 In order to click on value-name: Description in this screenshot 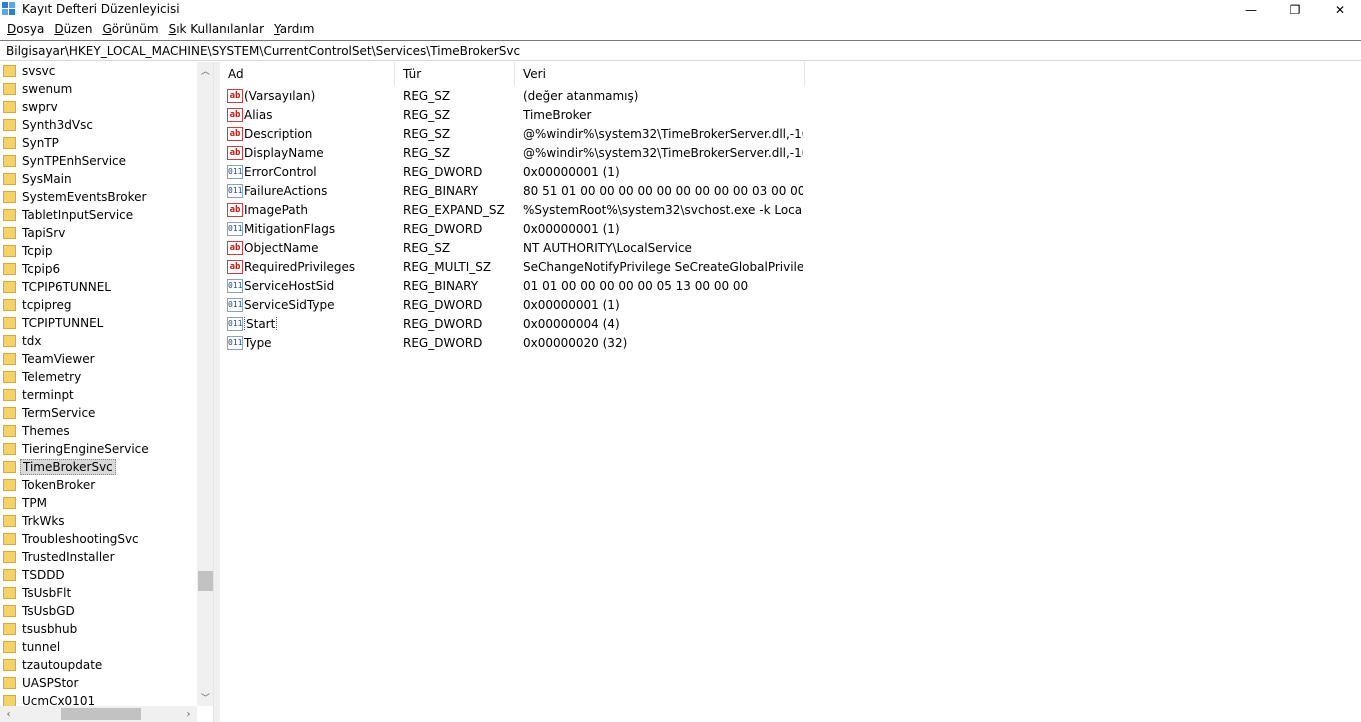, I will do `click(319, 134)`.